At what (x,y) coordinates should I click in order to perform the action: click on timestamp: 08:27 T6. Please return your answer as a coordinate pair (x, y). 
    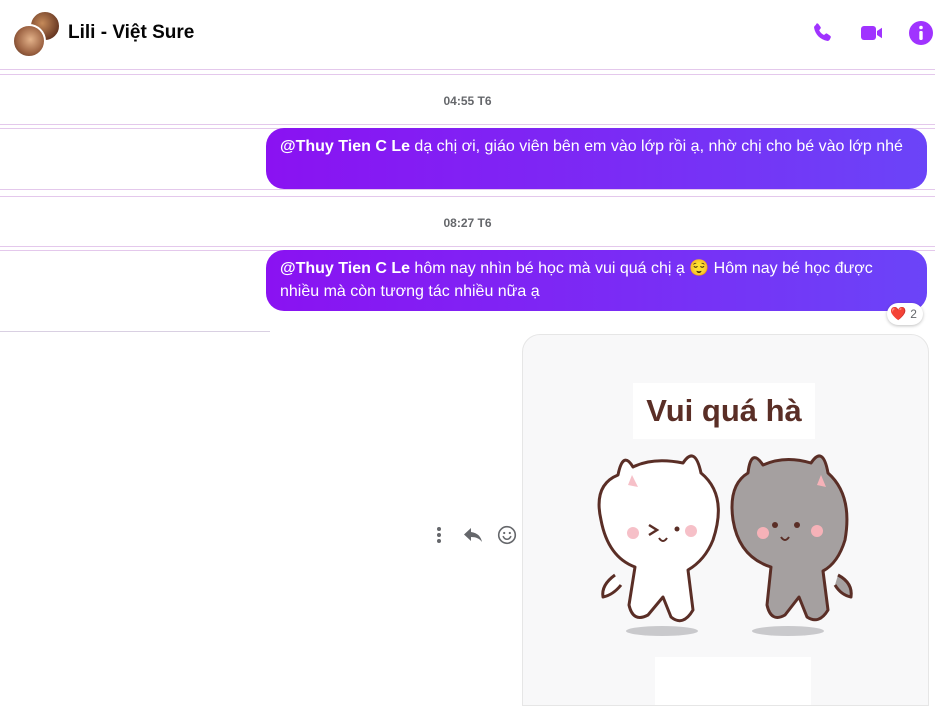
    Looking at the image, I should click on (467, 223).